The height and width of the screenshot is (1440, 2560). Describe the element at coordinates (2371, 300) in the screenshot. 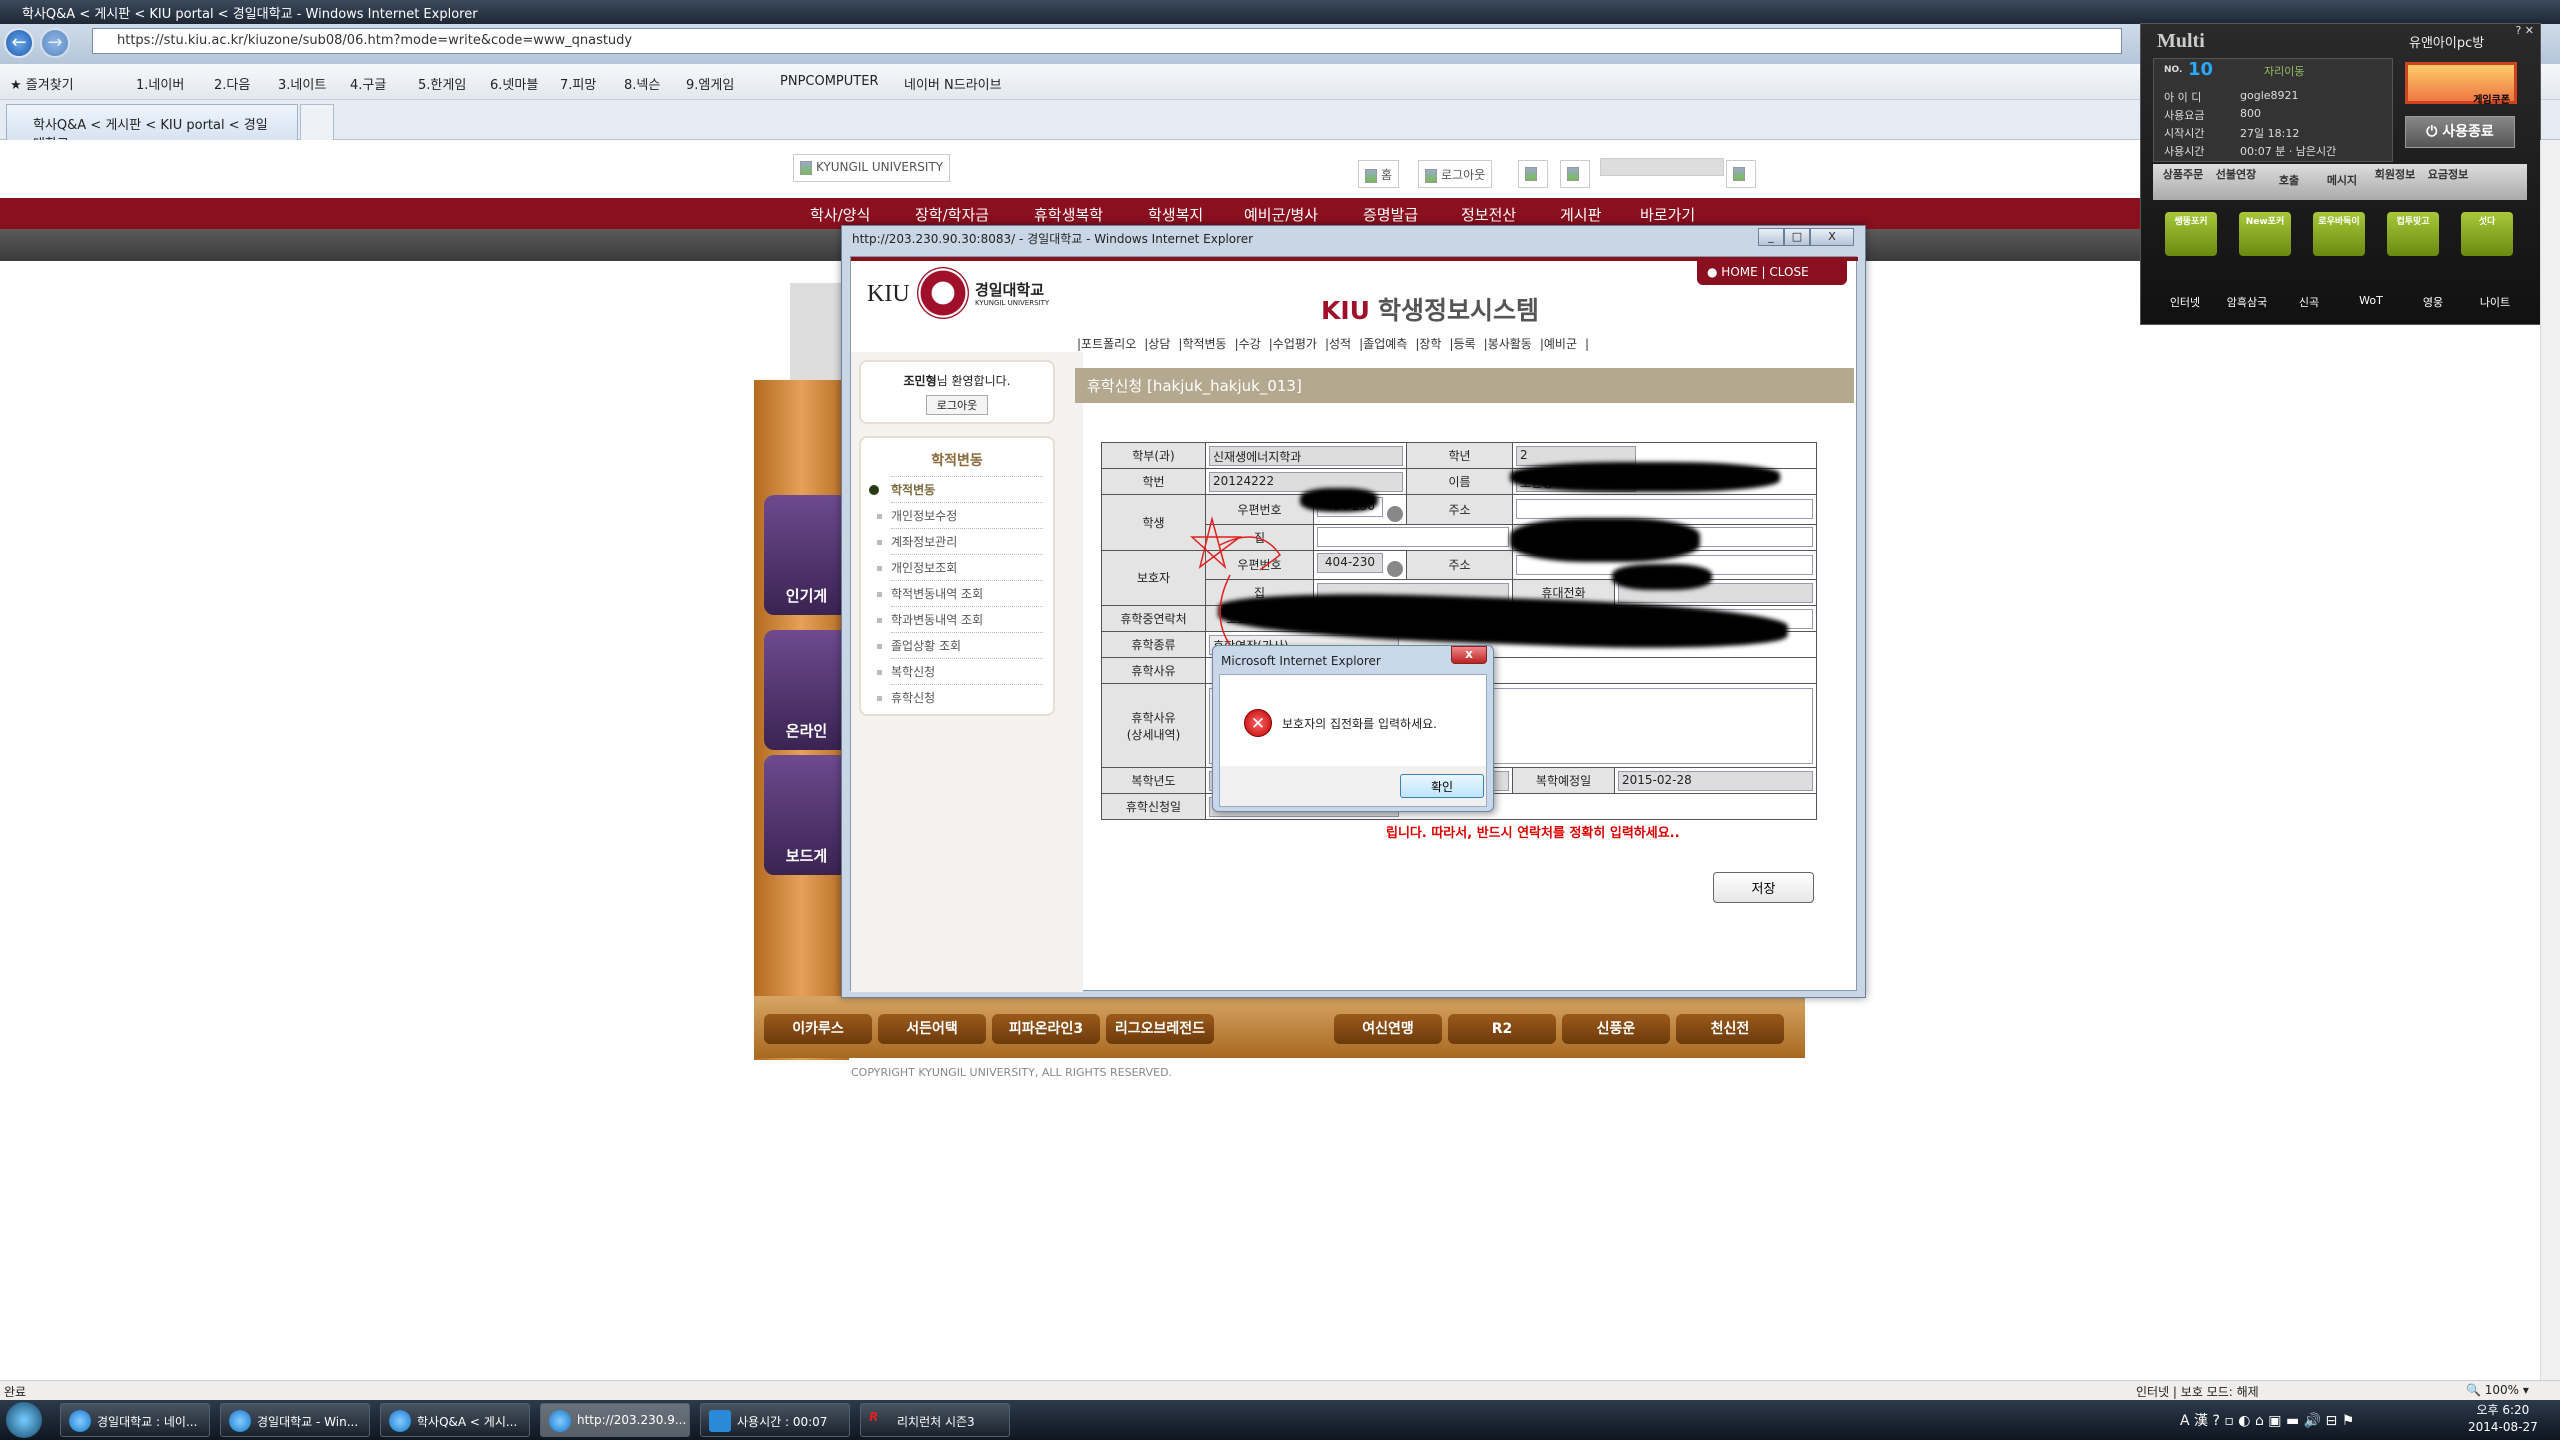

I see `app-icon: WoT` at that location.